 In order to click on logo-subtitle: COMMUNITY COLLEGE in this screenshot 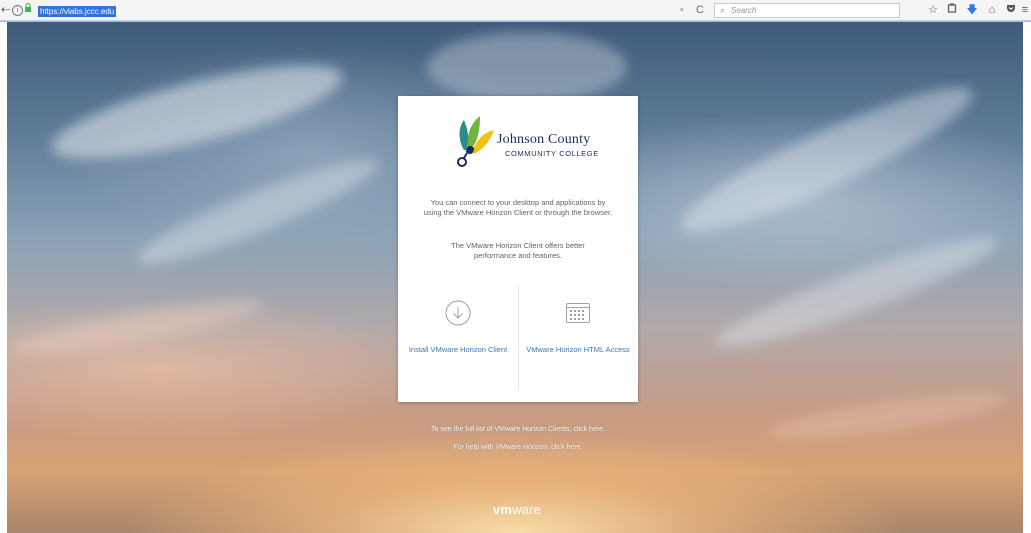, I will do `click(552, 153)`.